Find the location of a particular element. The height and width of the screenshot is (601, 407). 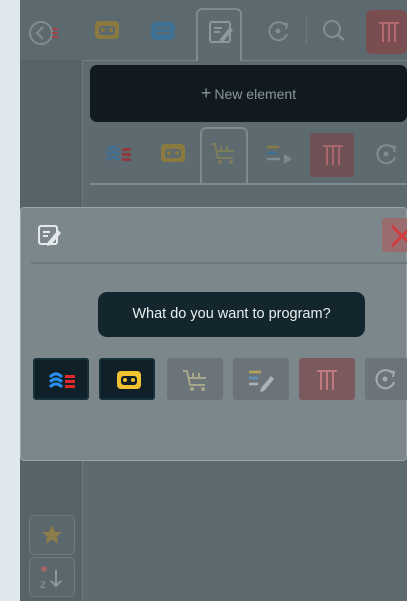

tab-list is located at coordinates (163, 32).